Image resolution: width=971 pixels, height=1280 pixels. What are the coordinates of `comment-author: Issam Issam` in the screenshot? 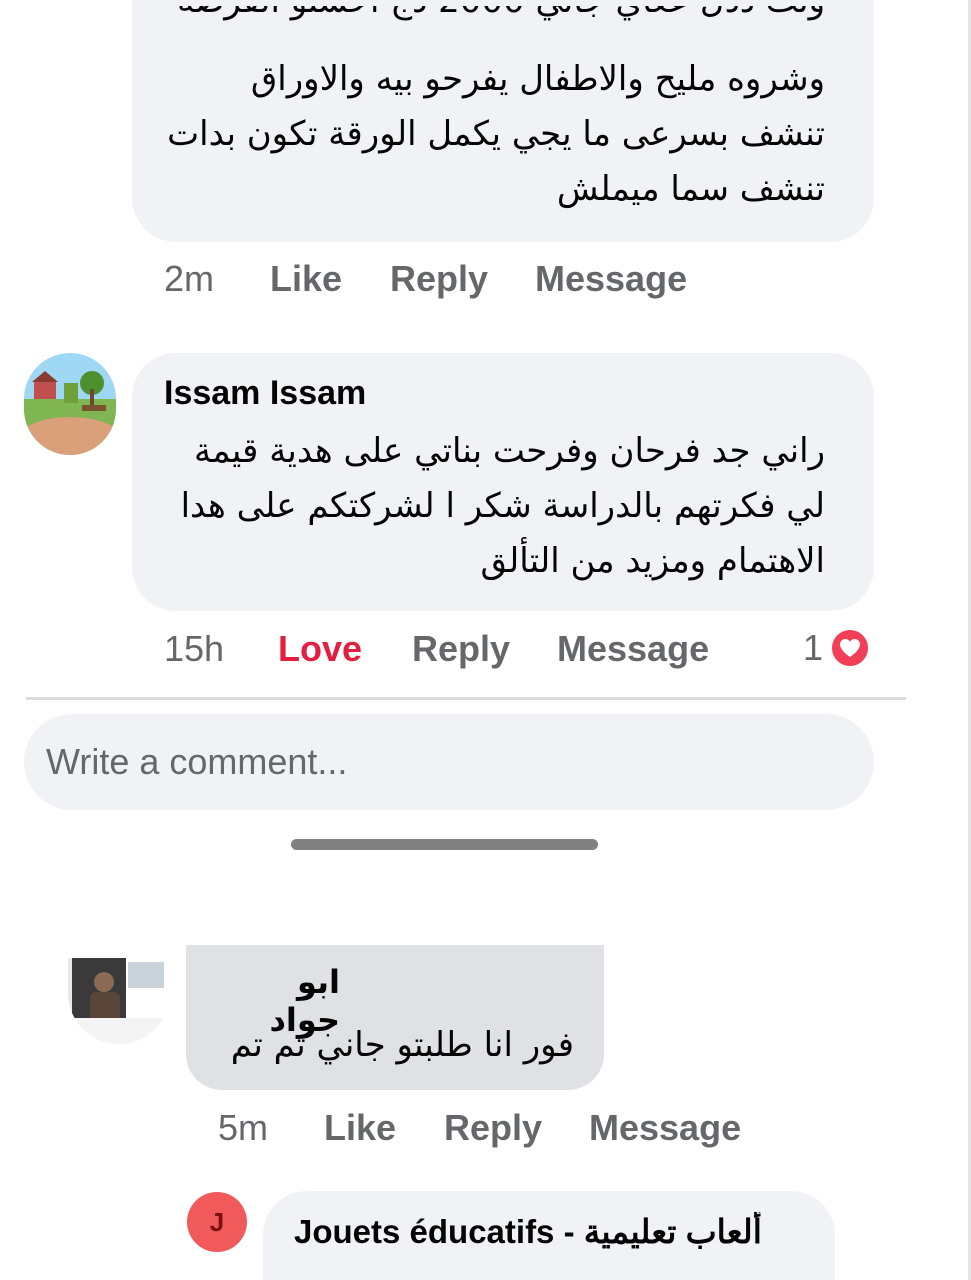 It's located at (265, 393).